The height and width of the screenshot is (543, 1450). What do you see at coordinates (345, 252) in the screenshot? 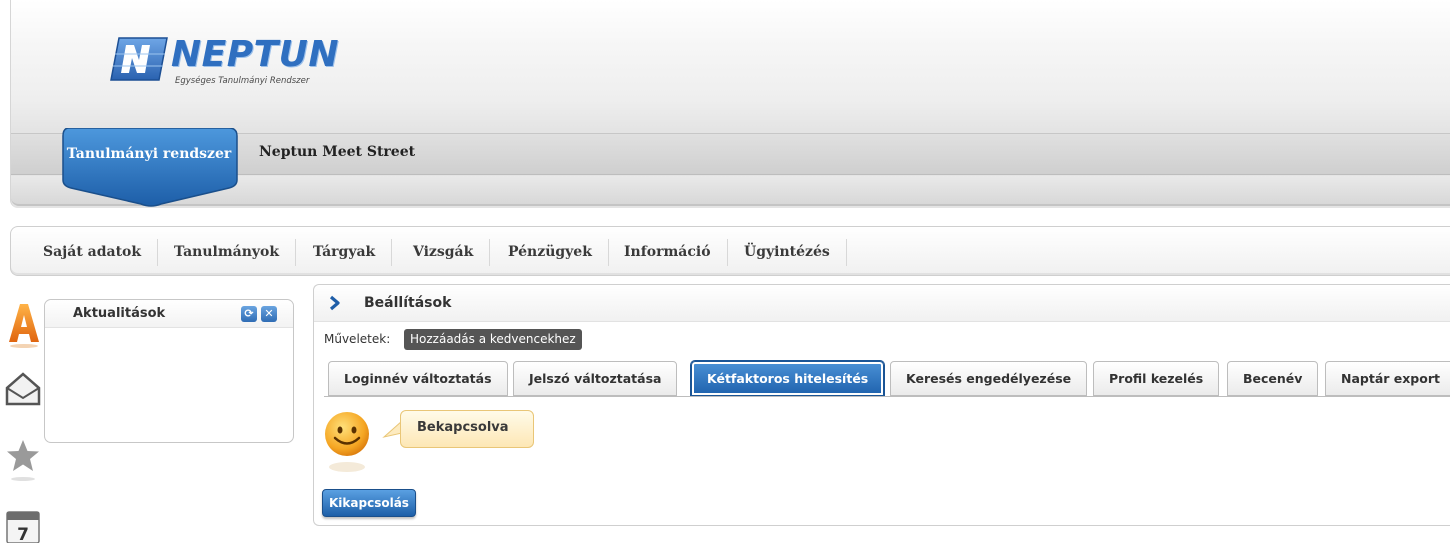
I see `menu-item-targyak: Tárgyak` at bounding box center [345, 252].